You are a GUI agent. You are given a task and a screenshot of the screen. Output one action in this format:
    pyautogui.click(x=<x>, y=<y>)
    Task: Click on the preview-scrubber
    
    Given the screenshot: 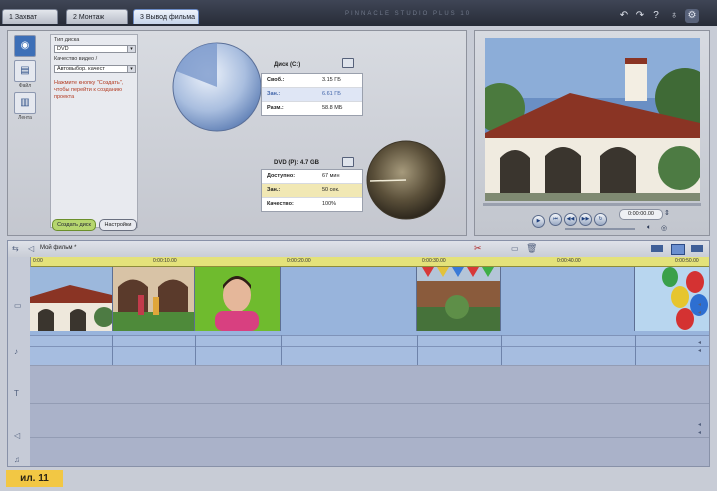 What is the action you would take?
    pyautogui.click(x=592, y=204)
    